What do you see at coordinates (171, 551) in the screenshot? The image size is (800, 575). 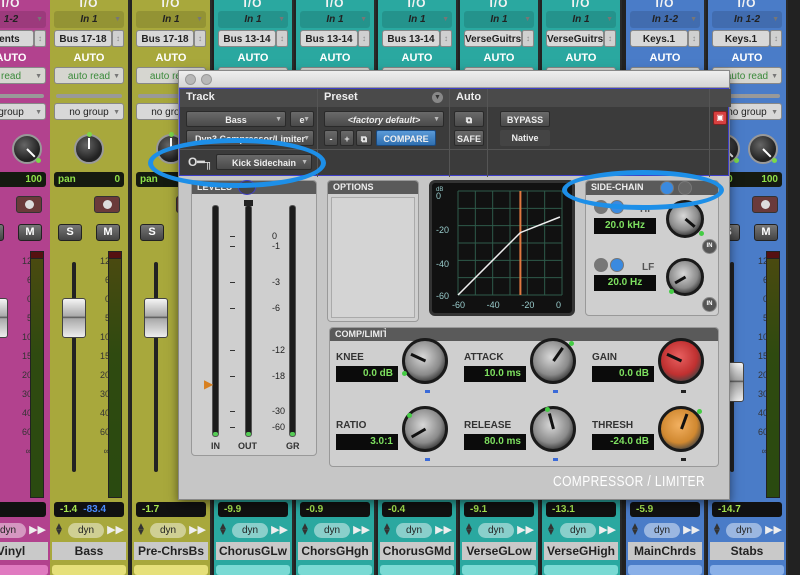 I see `track-name: Pre-ChrsBs` at bounding box center [171, 551].